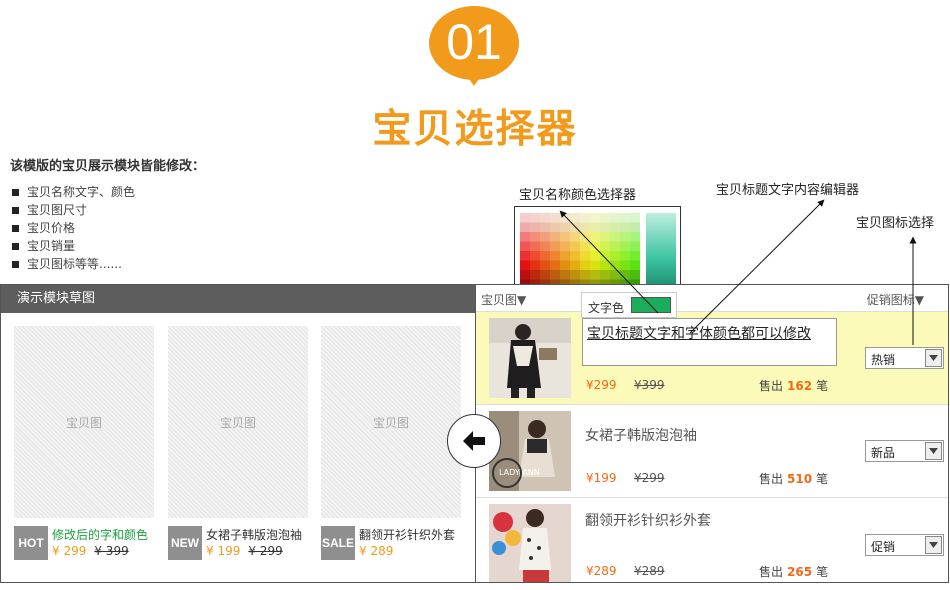 Image resolution: width=950 pixels, height=590 pixels. Describe the element at coordinates (648, 520) in the screenshot. I see `row-title: 翻领开衫针织衫外套` at that location.